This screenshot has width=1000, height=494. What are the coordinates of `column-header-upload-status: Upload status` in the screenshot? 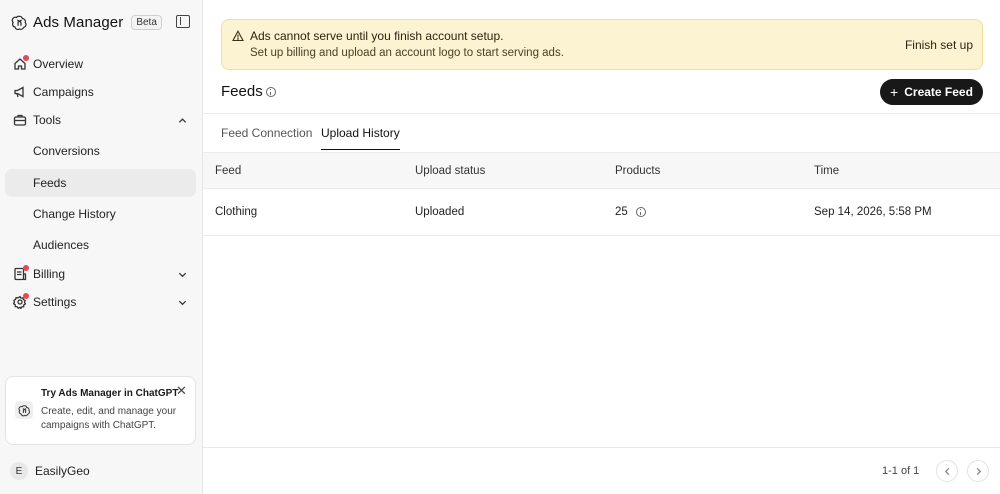 It's located at (450, 171).